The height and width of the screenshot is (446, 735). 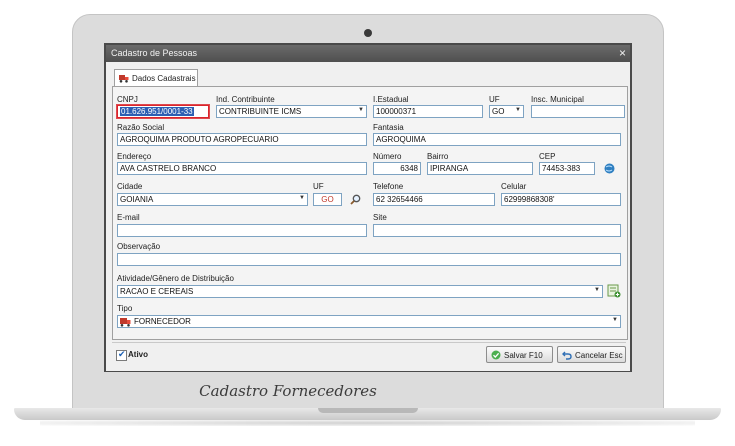 I want to click on fantasia-value: AGROQUIMA, so click(x=401, y=139).